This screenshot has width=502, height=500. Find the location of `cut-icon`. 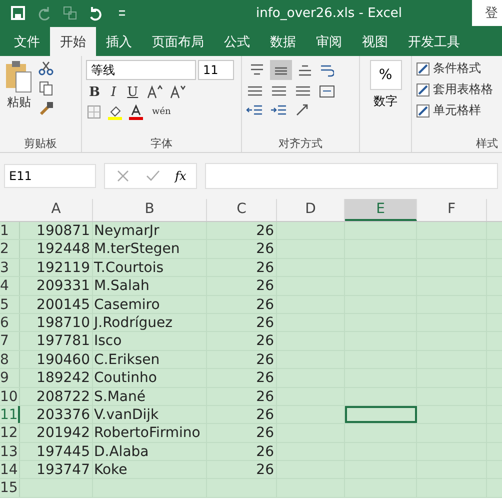

cut-icon is located at coordinates (46, 68).